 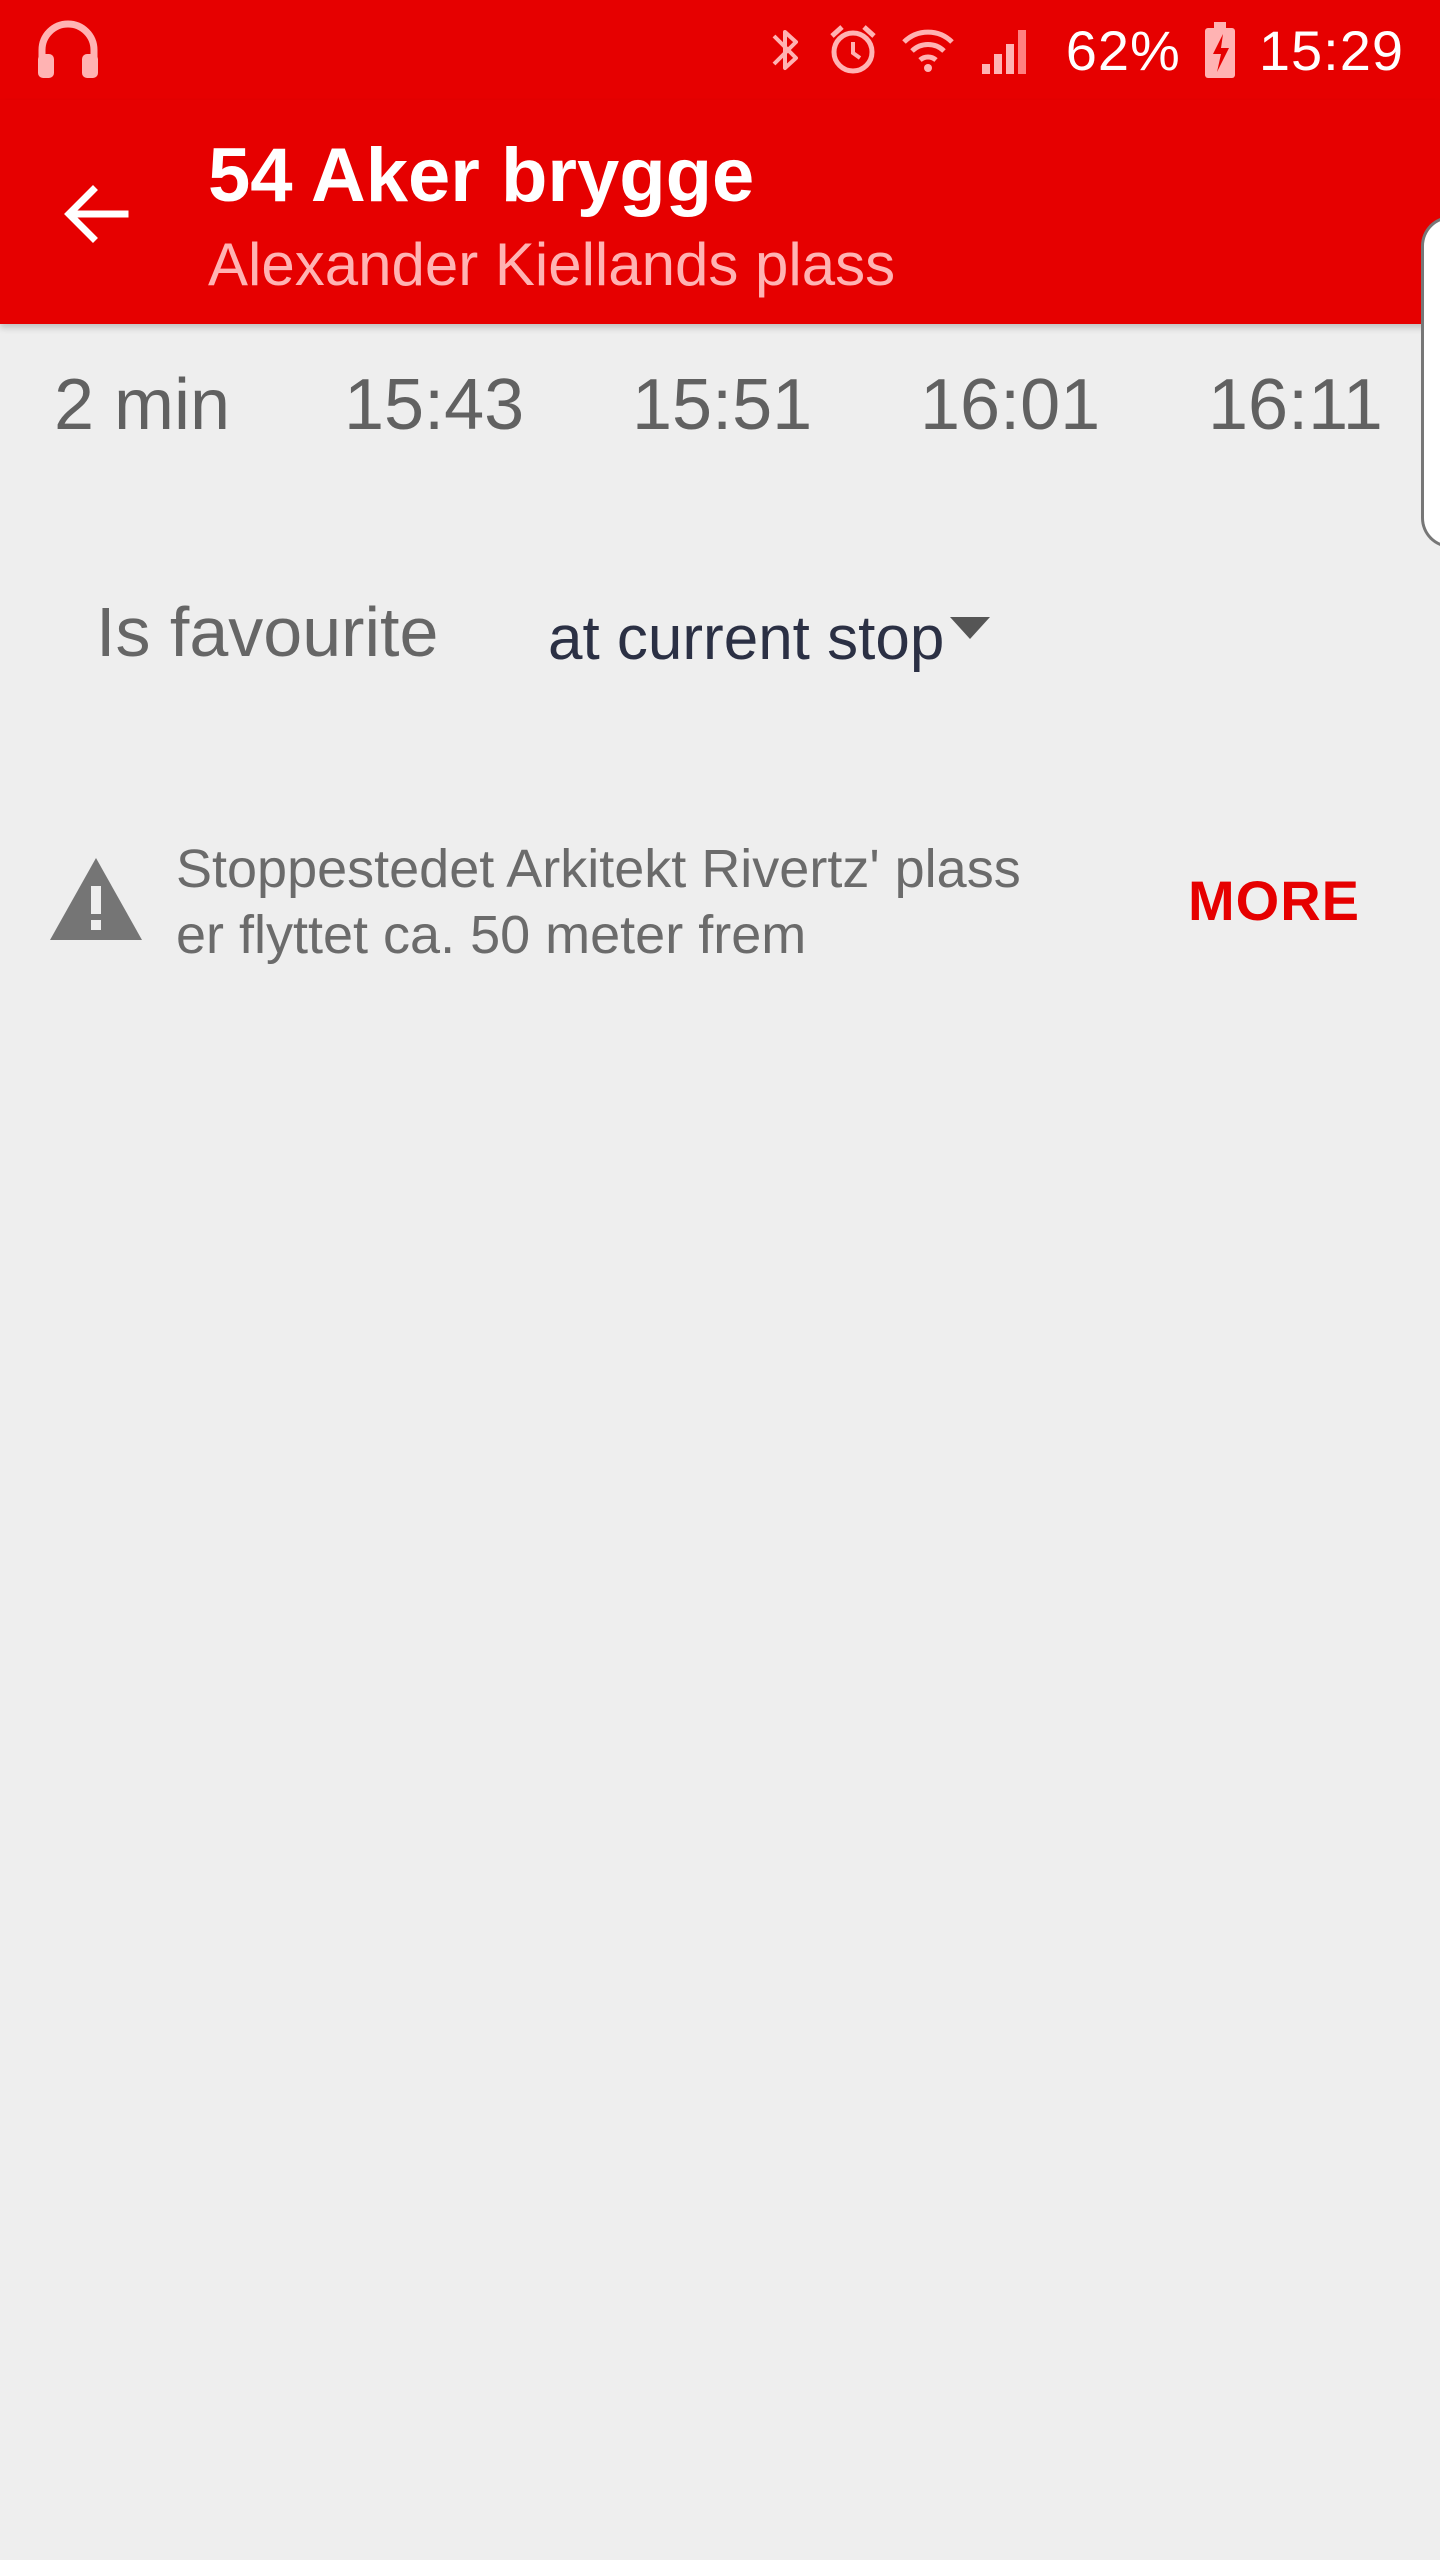 What do you see at coordinates (746, 638) in the screenshot?
I see `favourite-dropdown-value: at current stop` at bounding box center [746, 638].